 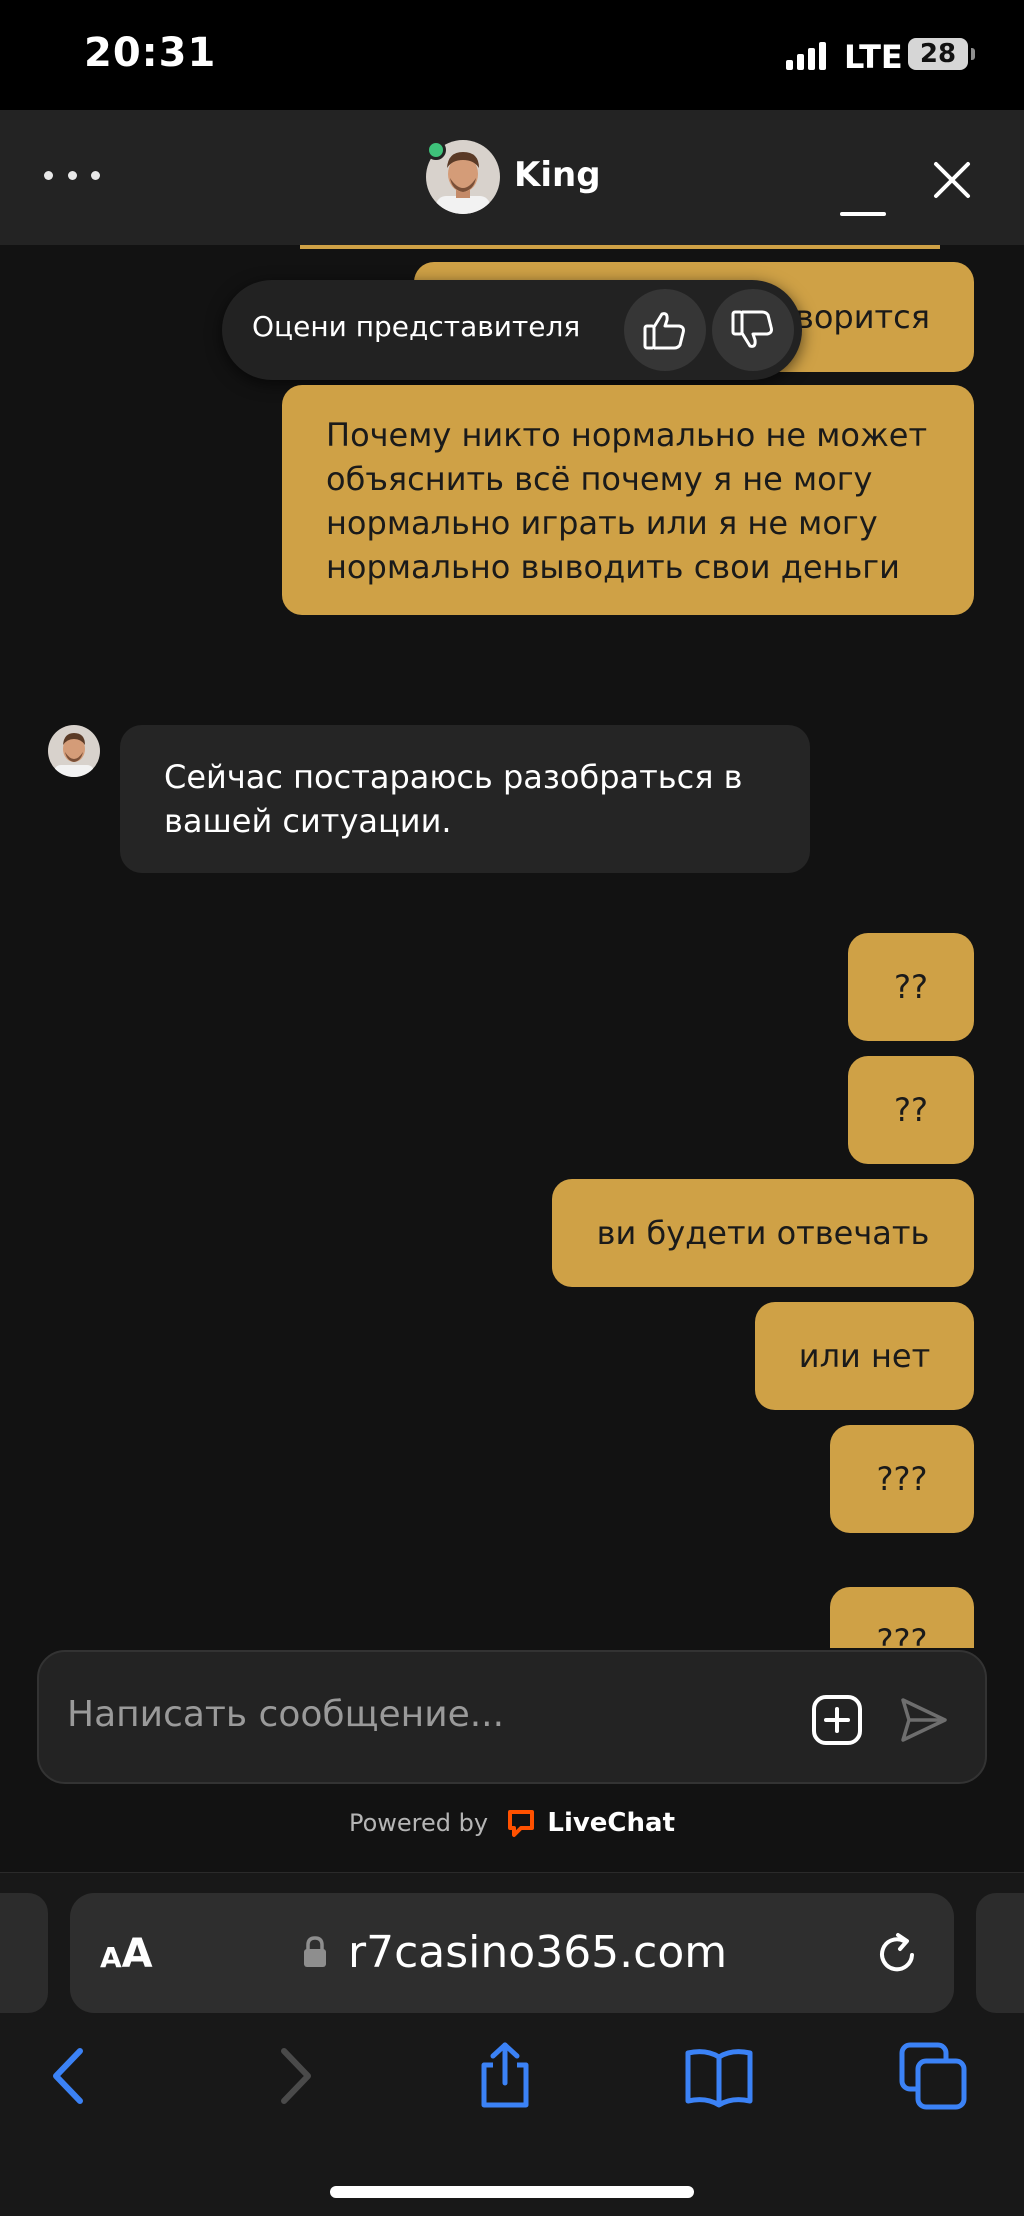 I want to click on thumbs-down-icon, so click(x=752, y=329).